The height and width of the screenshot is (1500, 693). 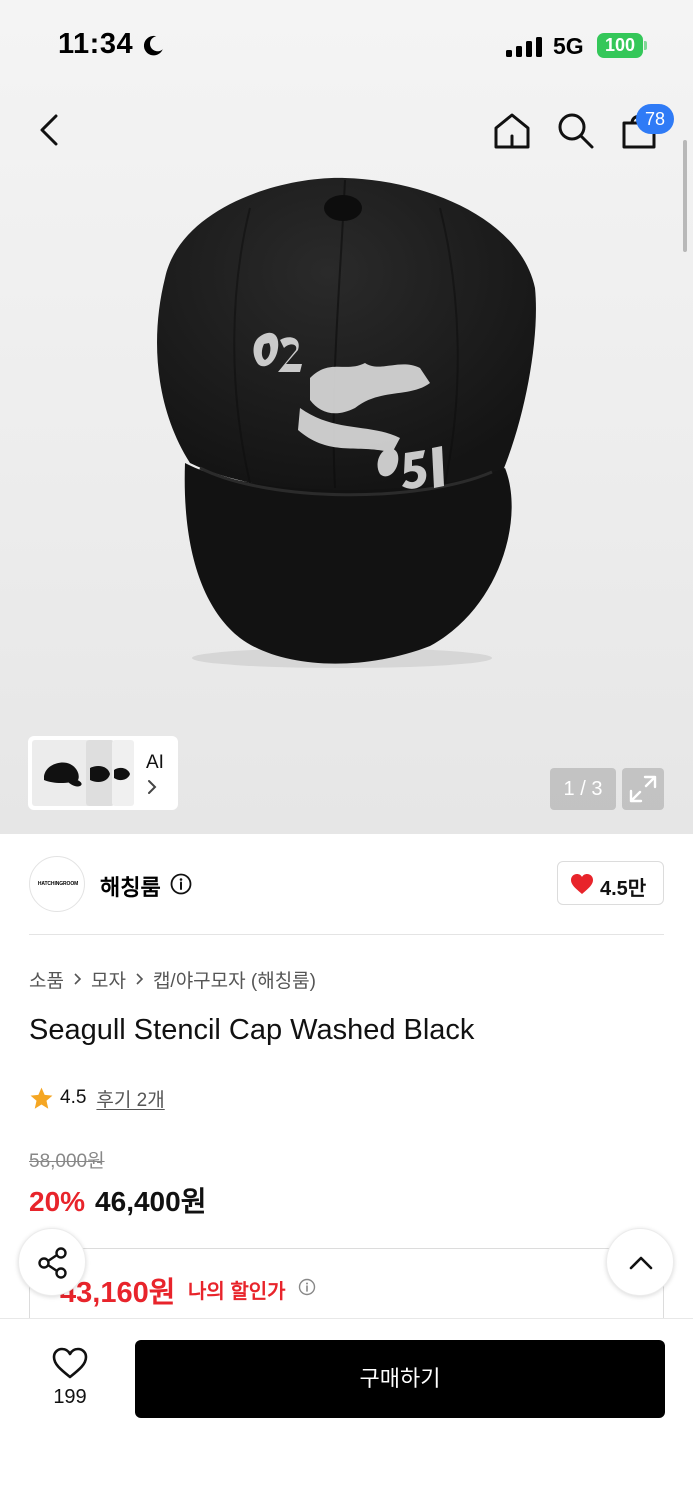 I want to click on page-indicator: 1 / 3, so click(x=583, y=789).